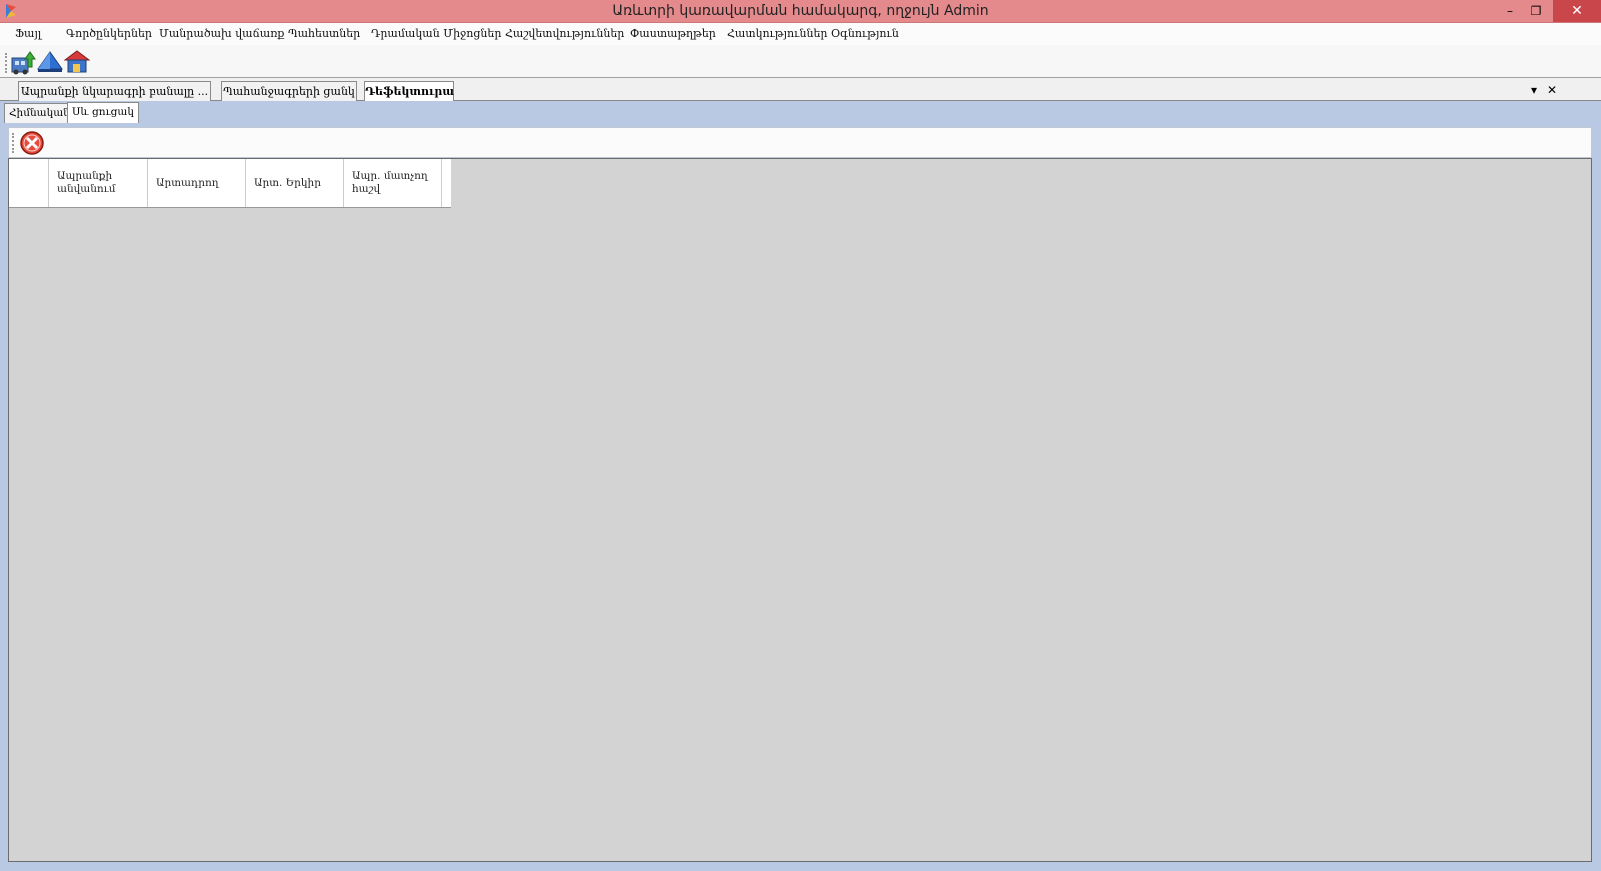  I want to click on close-window-button: ✕, so click(1577, 11).